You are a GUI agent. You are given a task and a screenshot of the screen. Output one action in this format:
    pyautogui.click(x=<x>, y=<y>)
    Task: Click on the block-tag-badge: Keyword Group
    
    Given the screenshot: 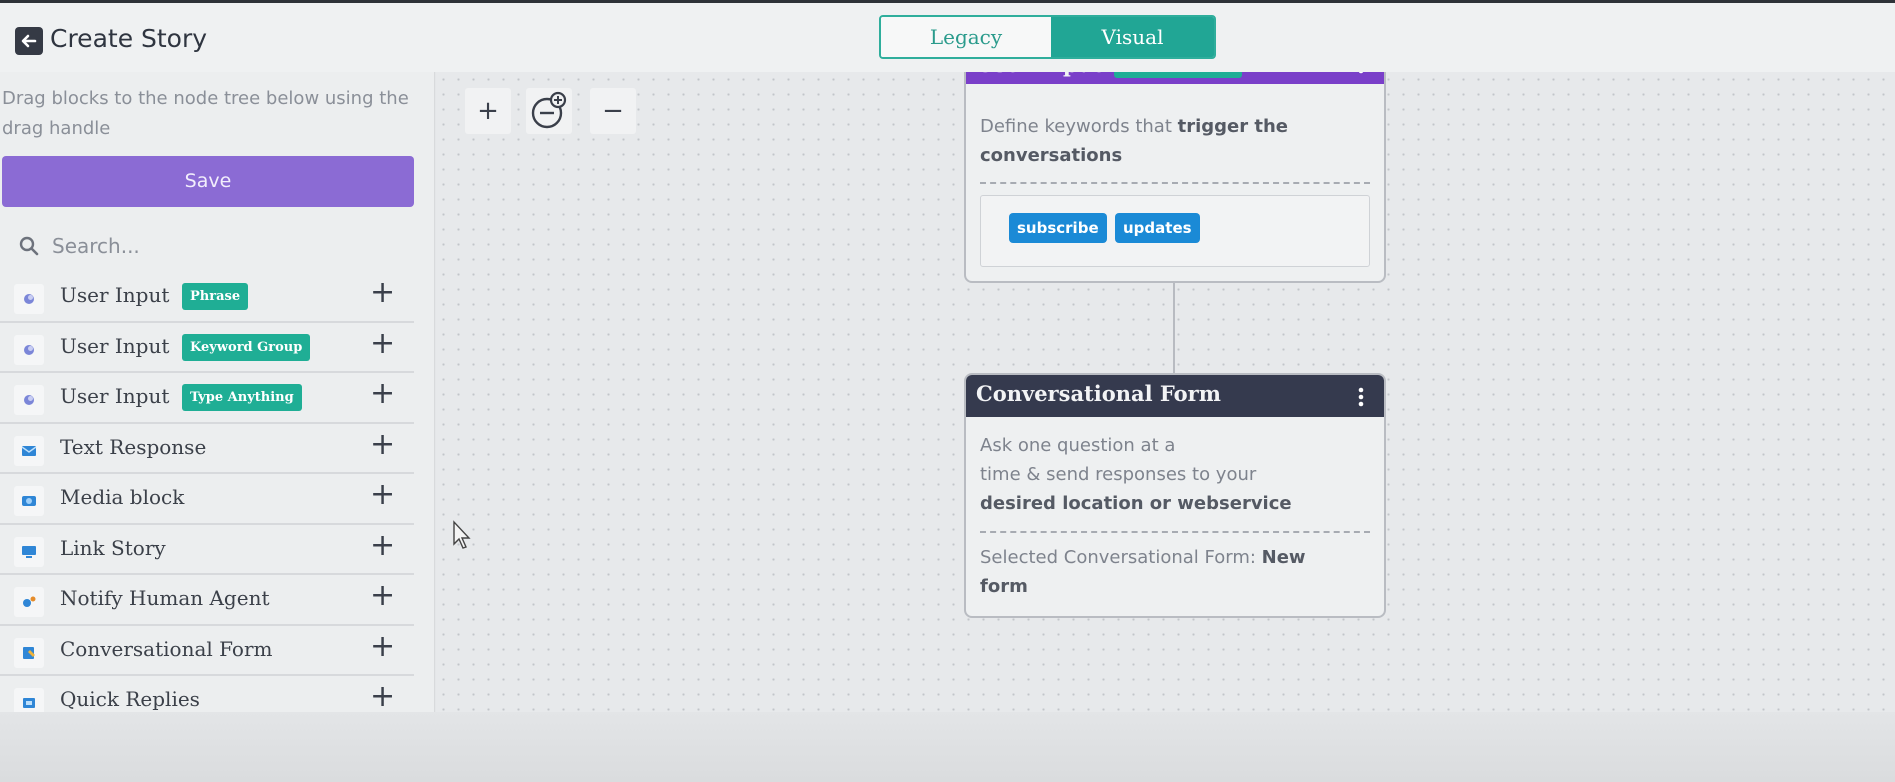 What is the action you would take?
    pyautogui.click(x=246, y=347)
    